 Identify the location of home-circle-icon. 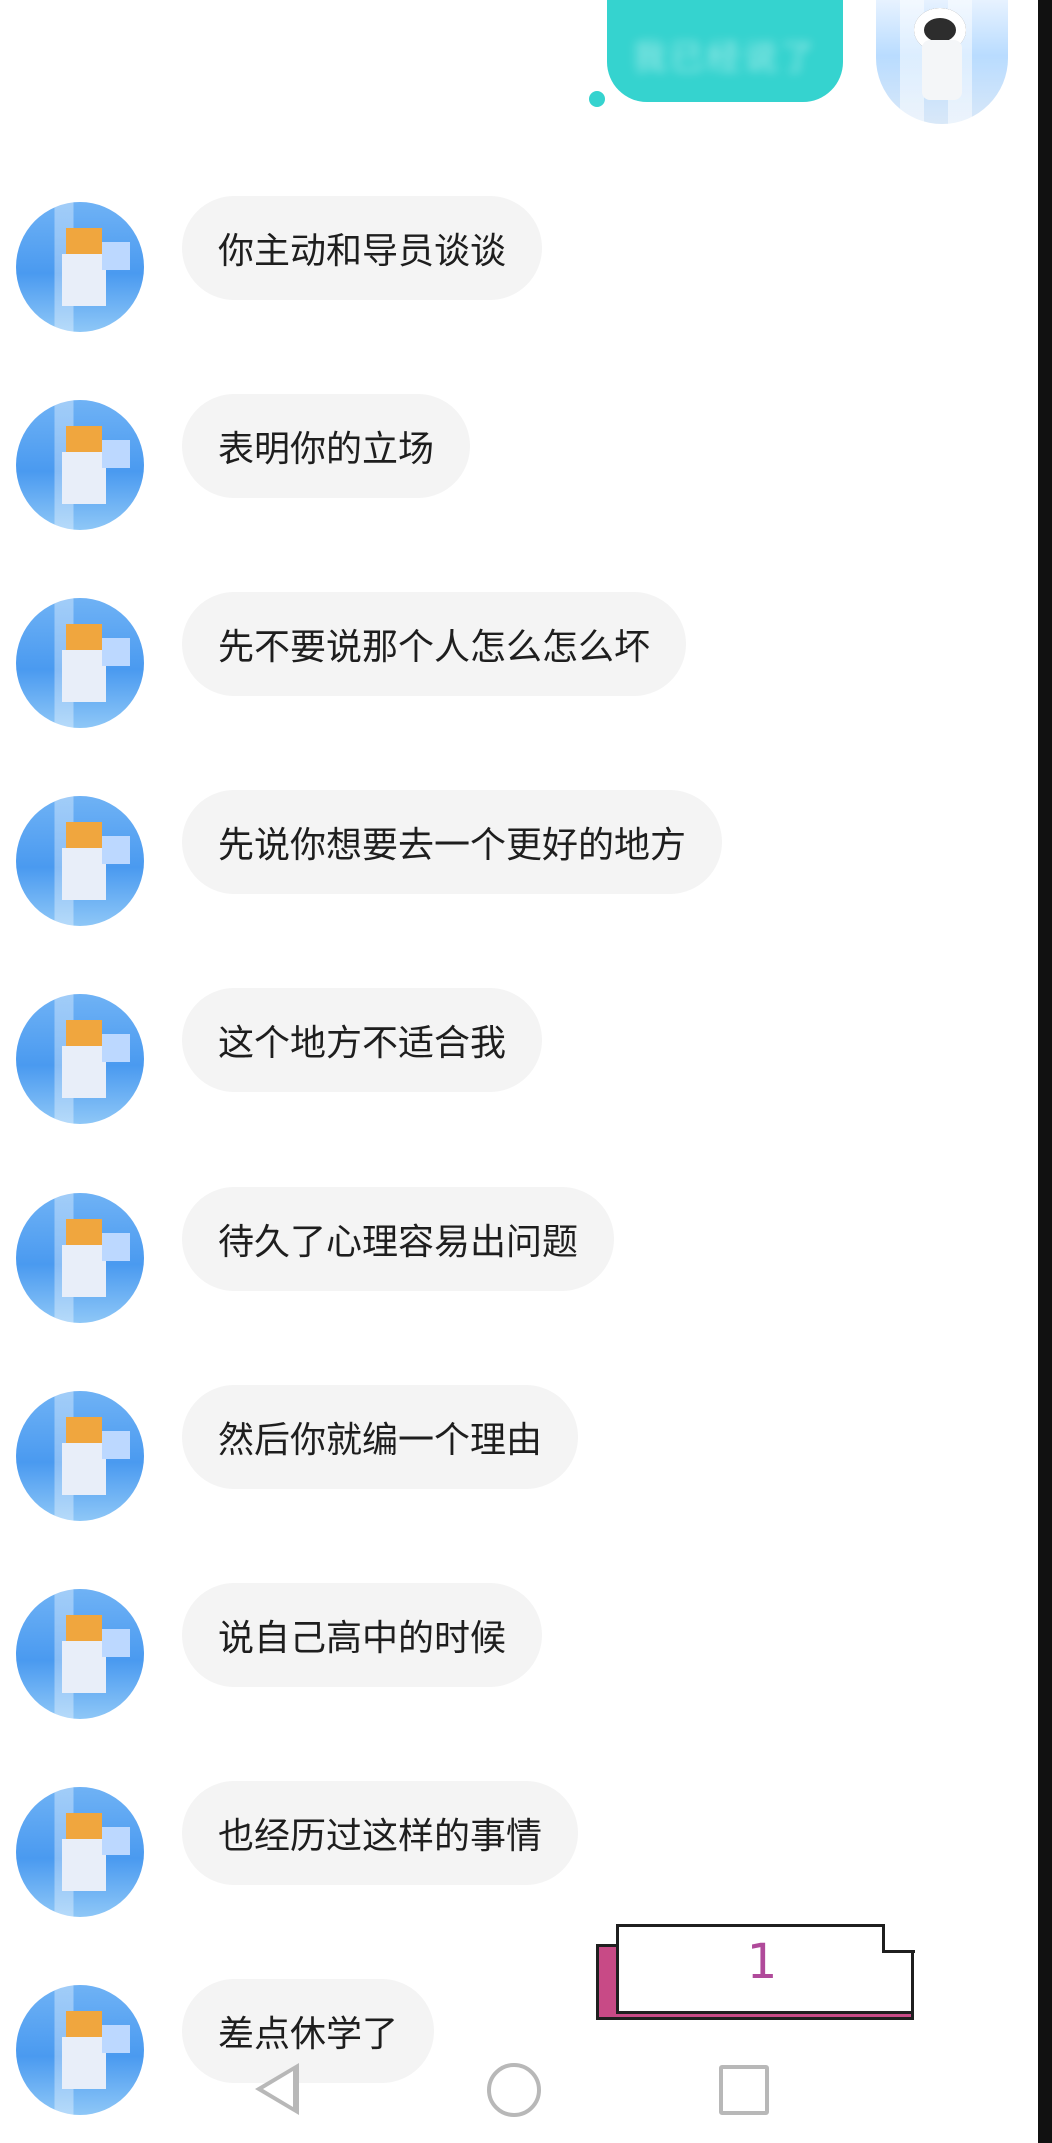
(514, 2090).